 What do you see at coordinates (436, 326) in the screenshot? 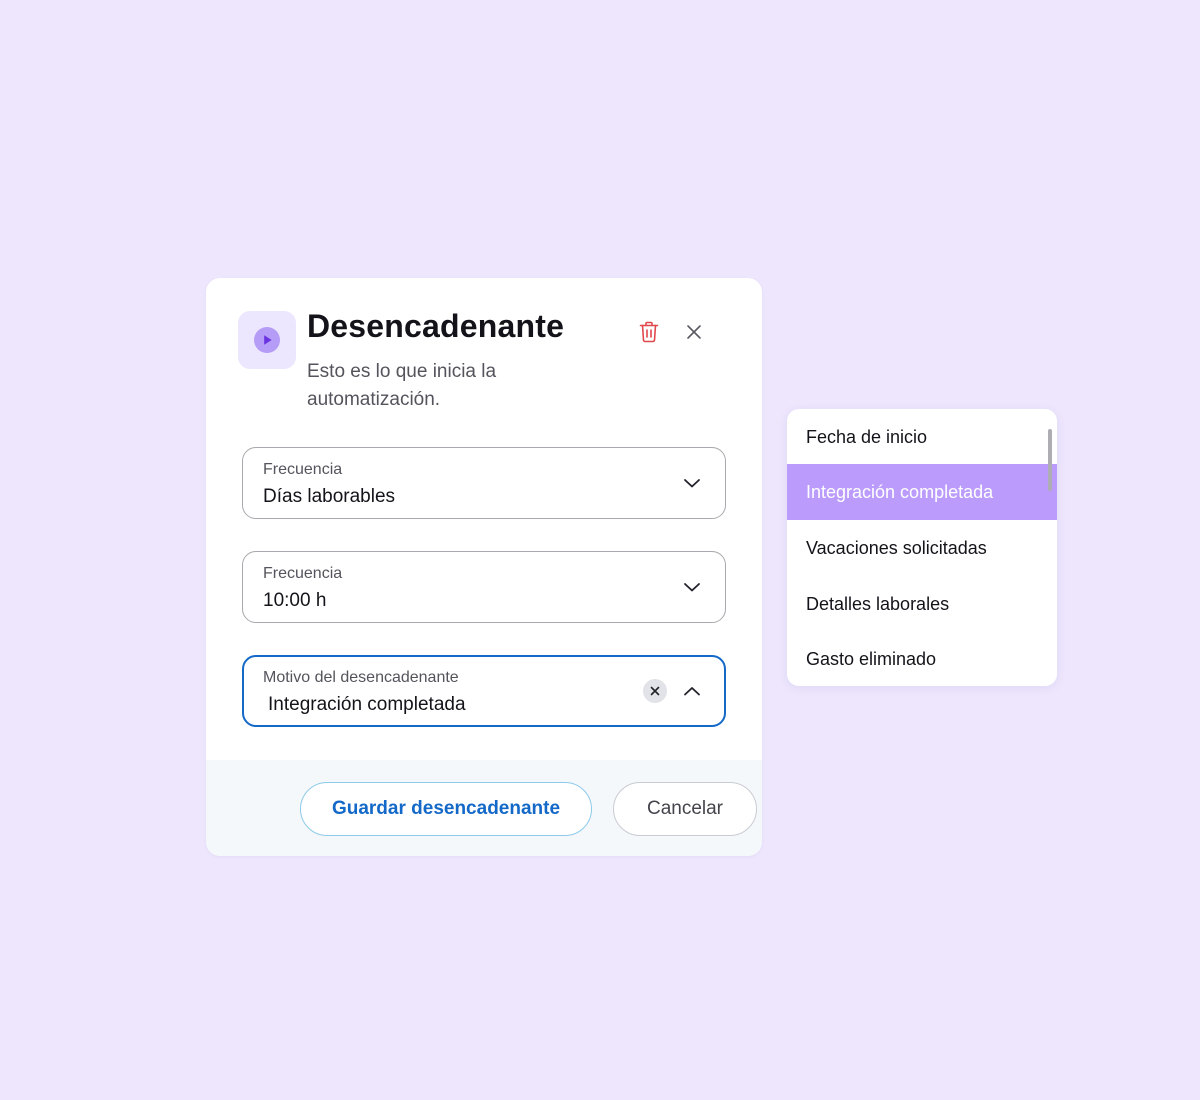
I see `dialog-title: Desencadenante` at bounding box center [436, 326].